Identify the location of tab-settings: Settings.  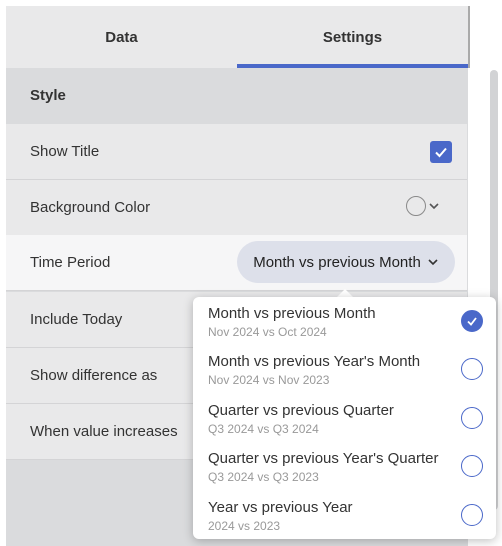
(352, 37).